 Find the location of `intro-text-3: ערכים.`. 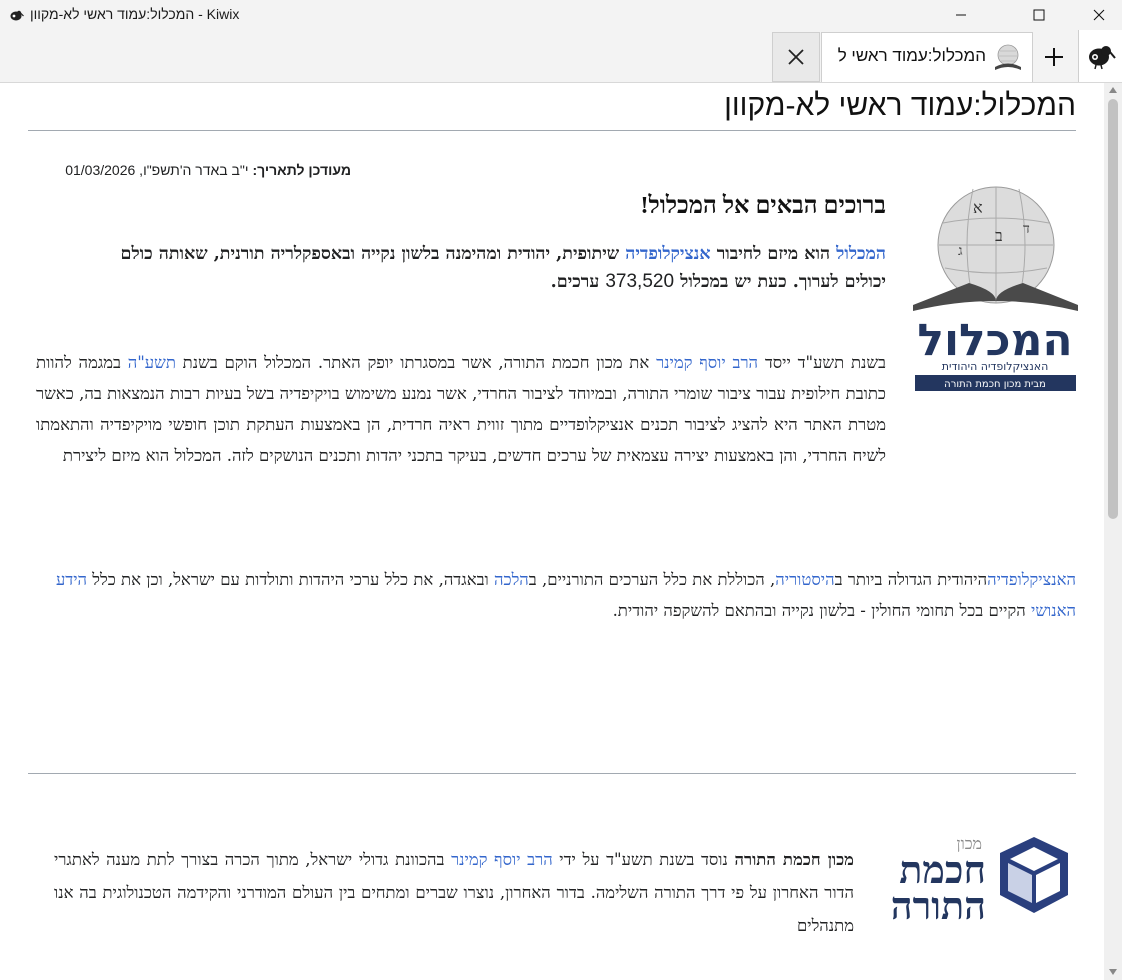

intro-text-3: ערכים. is located at coordinates (575, 282).